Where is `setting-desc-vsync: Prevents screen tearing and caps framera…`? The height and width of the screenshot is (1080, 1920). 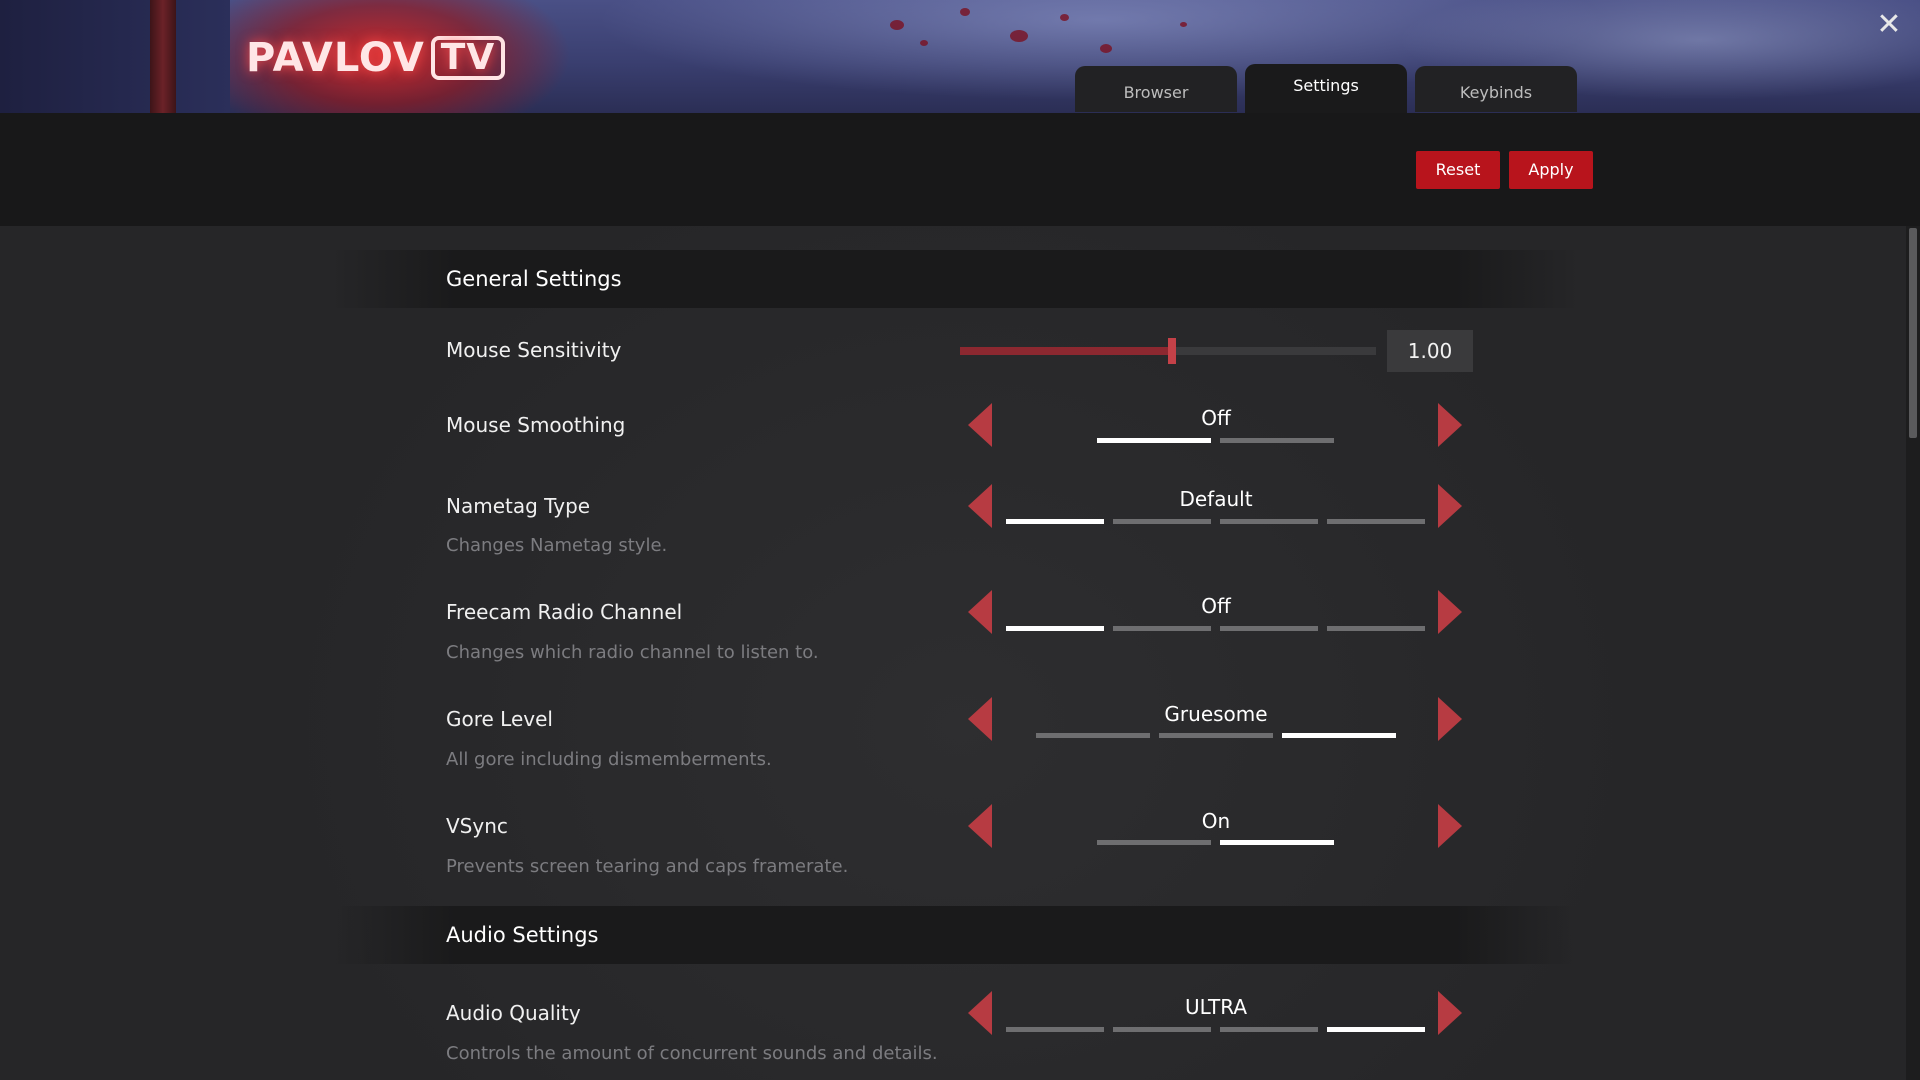 setting-desc-vsync: Prevents screen tearing and caps framera… is located at coordinates (647, 866).